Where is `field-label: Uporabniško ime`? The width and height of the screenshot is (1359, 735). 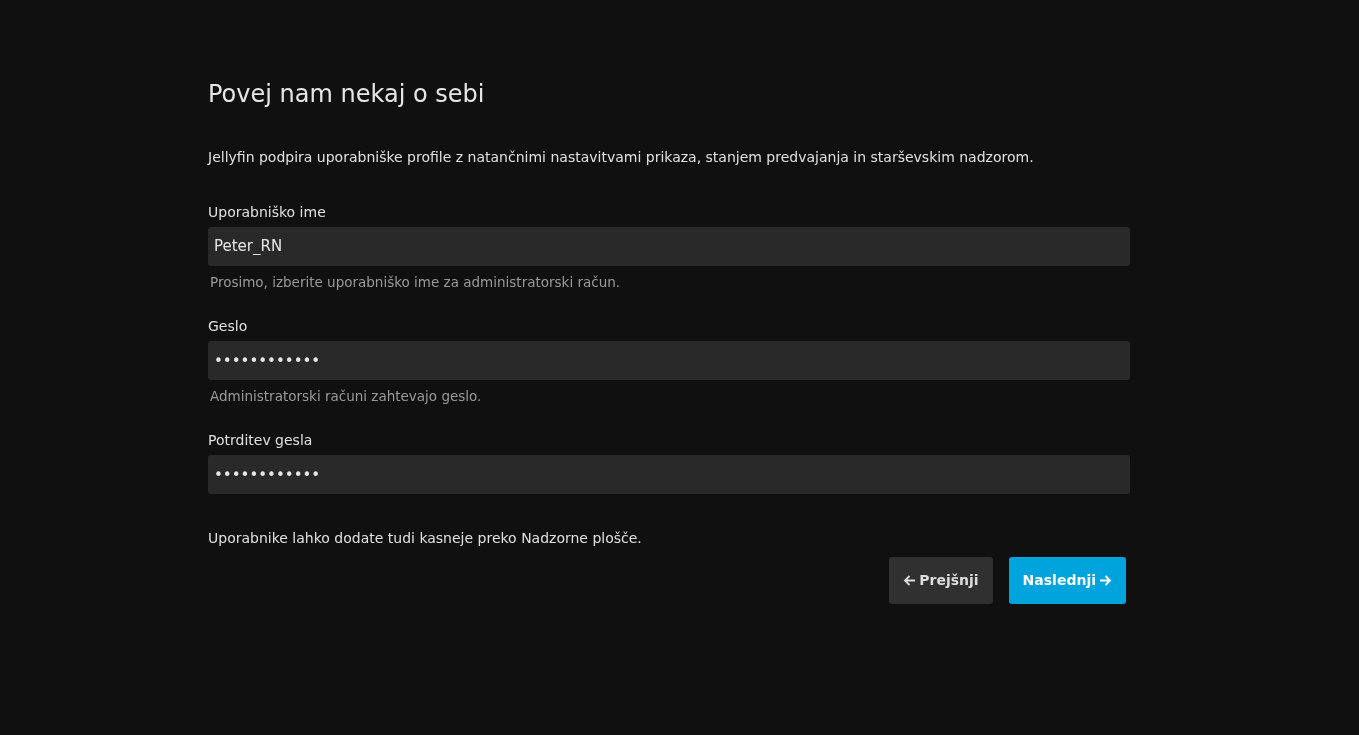
field-label: Uporabniško ime is located at coordinates (267, 212).